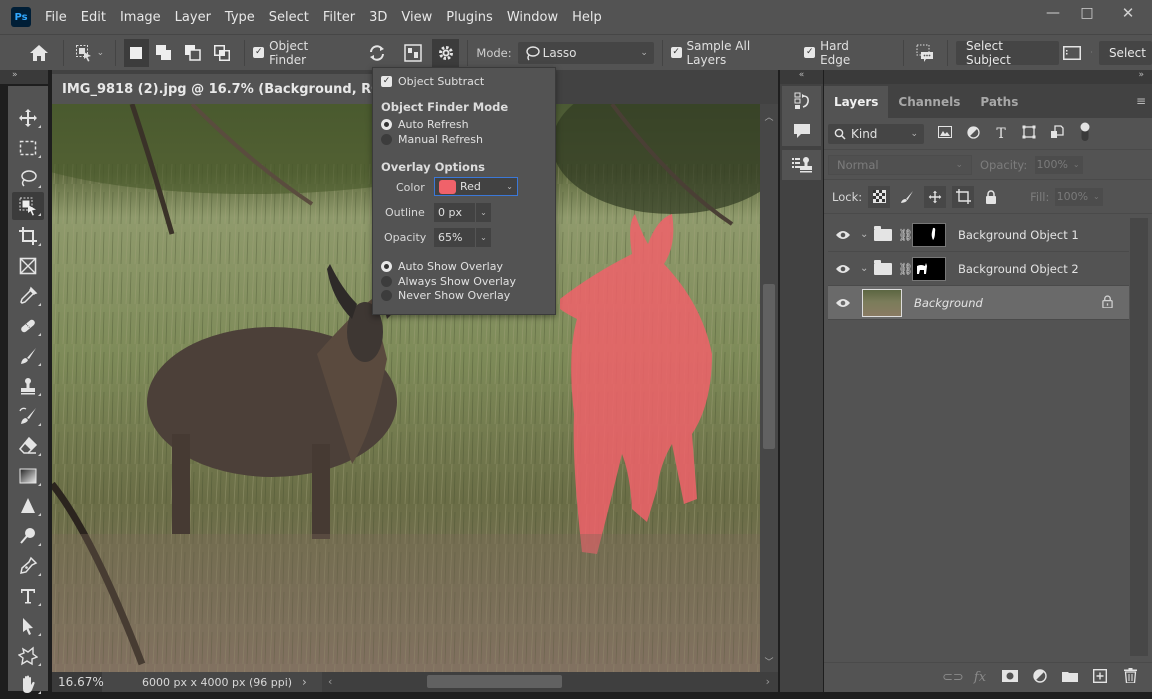 This screenshot has width=1152, height=699. Describe the element at coordinates (38, 53) in the screenshot. I see `home-button` at that location.